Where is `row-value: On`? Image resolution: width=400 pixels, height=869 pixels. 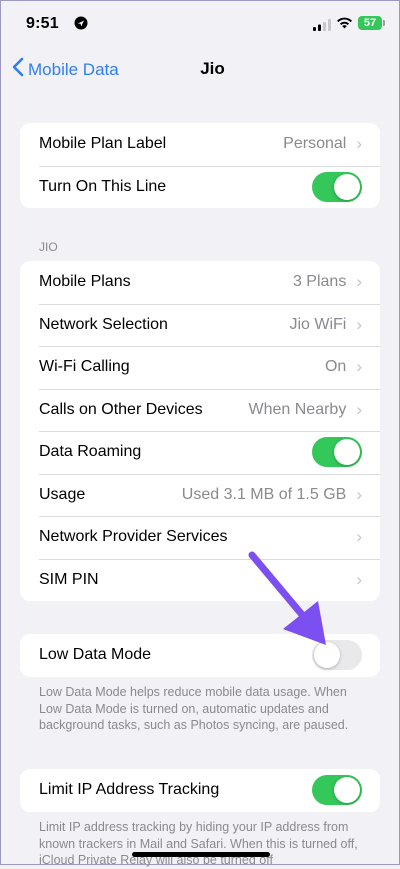
row-value: On is located at coordinates (335, 367).